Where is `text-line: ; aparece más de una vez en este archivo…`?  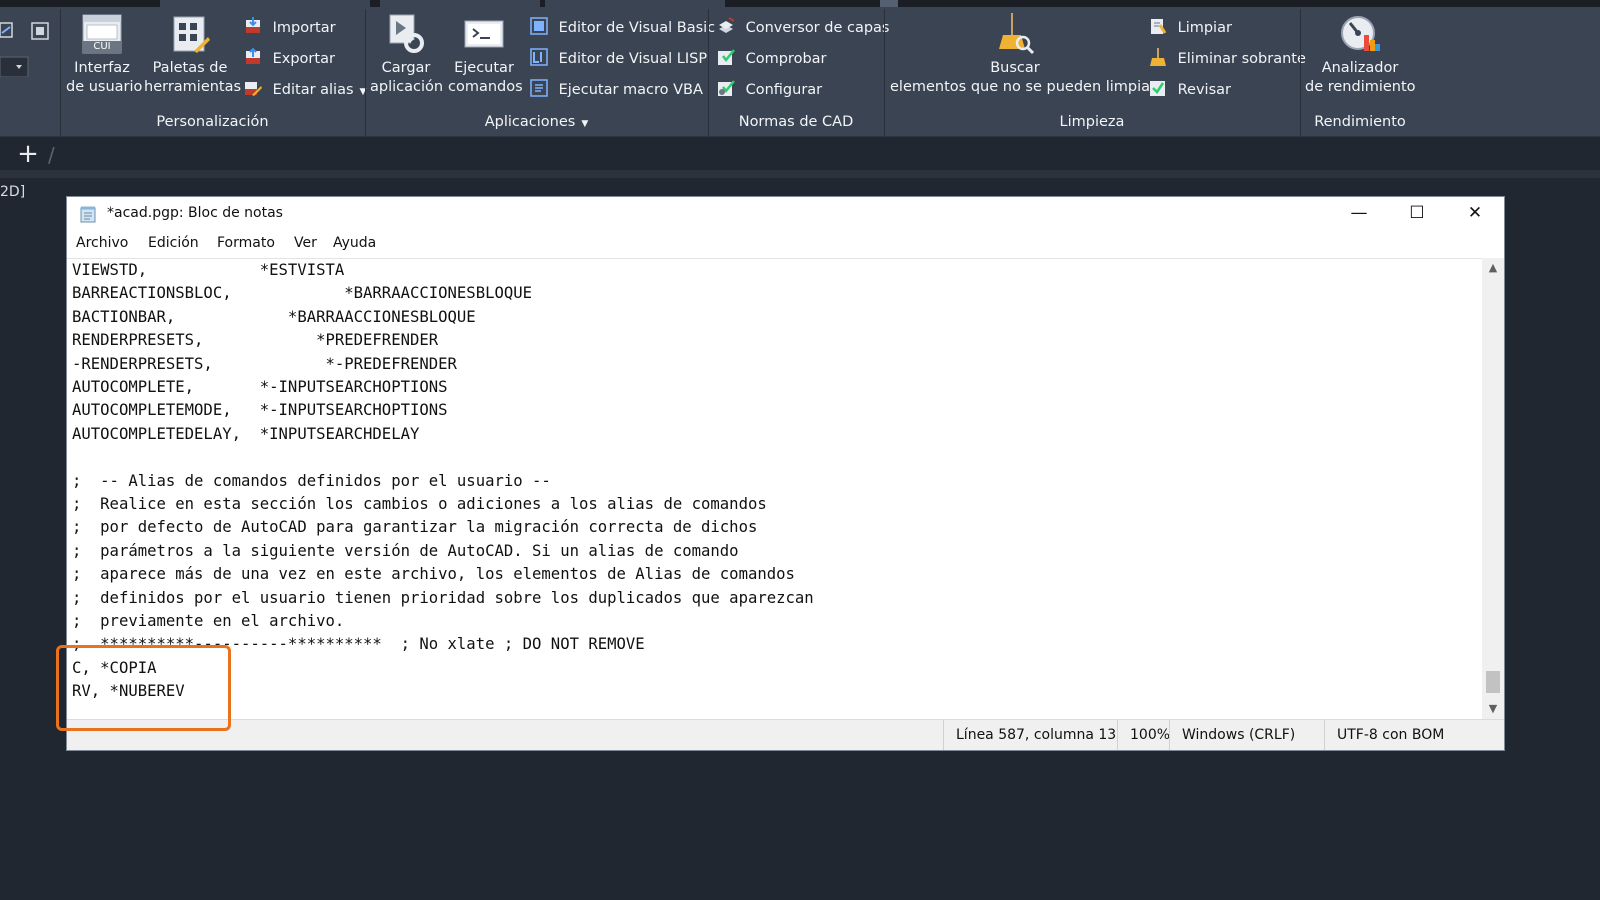
text-line: ; aparece más de una vez en este archivo… is located at coordinates (433, 574).